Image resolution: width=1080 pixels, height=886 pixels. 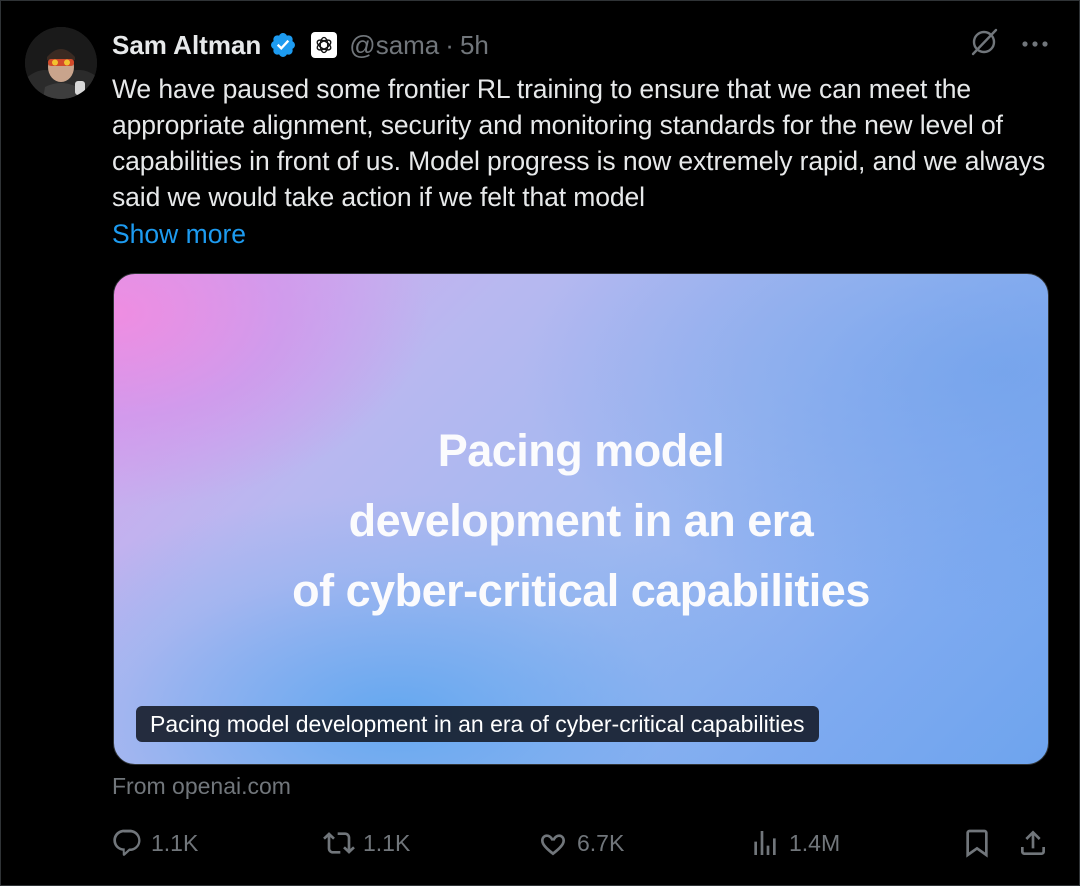 I want to click on bookmark-icon, so click(x=977, y=843).